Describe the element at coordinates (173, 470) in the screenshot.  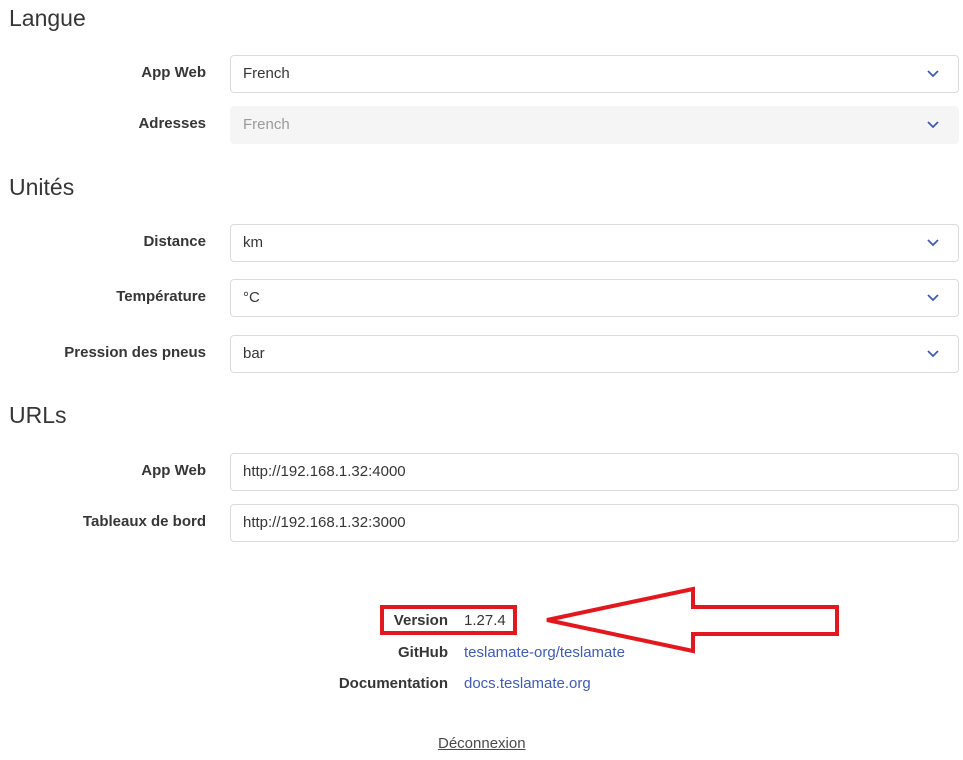
I see `webapp-url-label: App Web` at that location.